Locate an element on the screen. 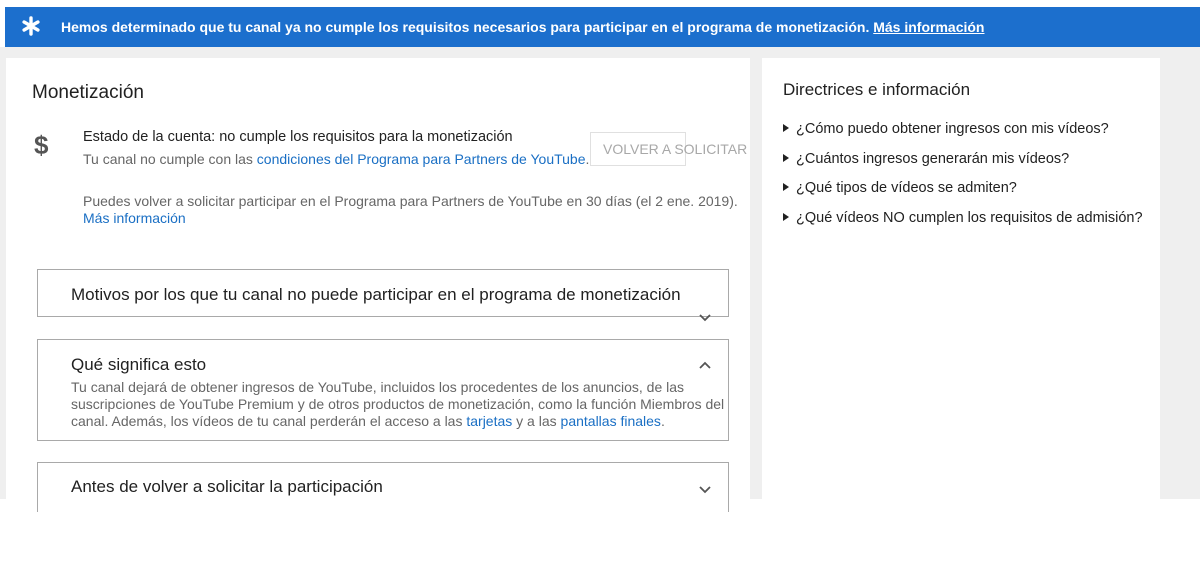 This screenshot has height=566, width=1200. end-screens-link: pantallas finales is located at coordinates (611, 421).